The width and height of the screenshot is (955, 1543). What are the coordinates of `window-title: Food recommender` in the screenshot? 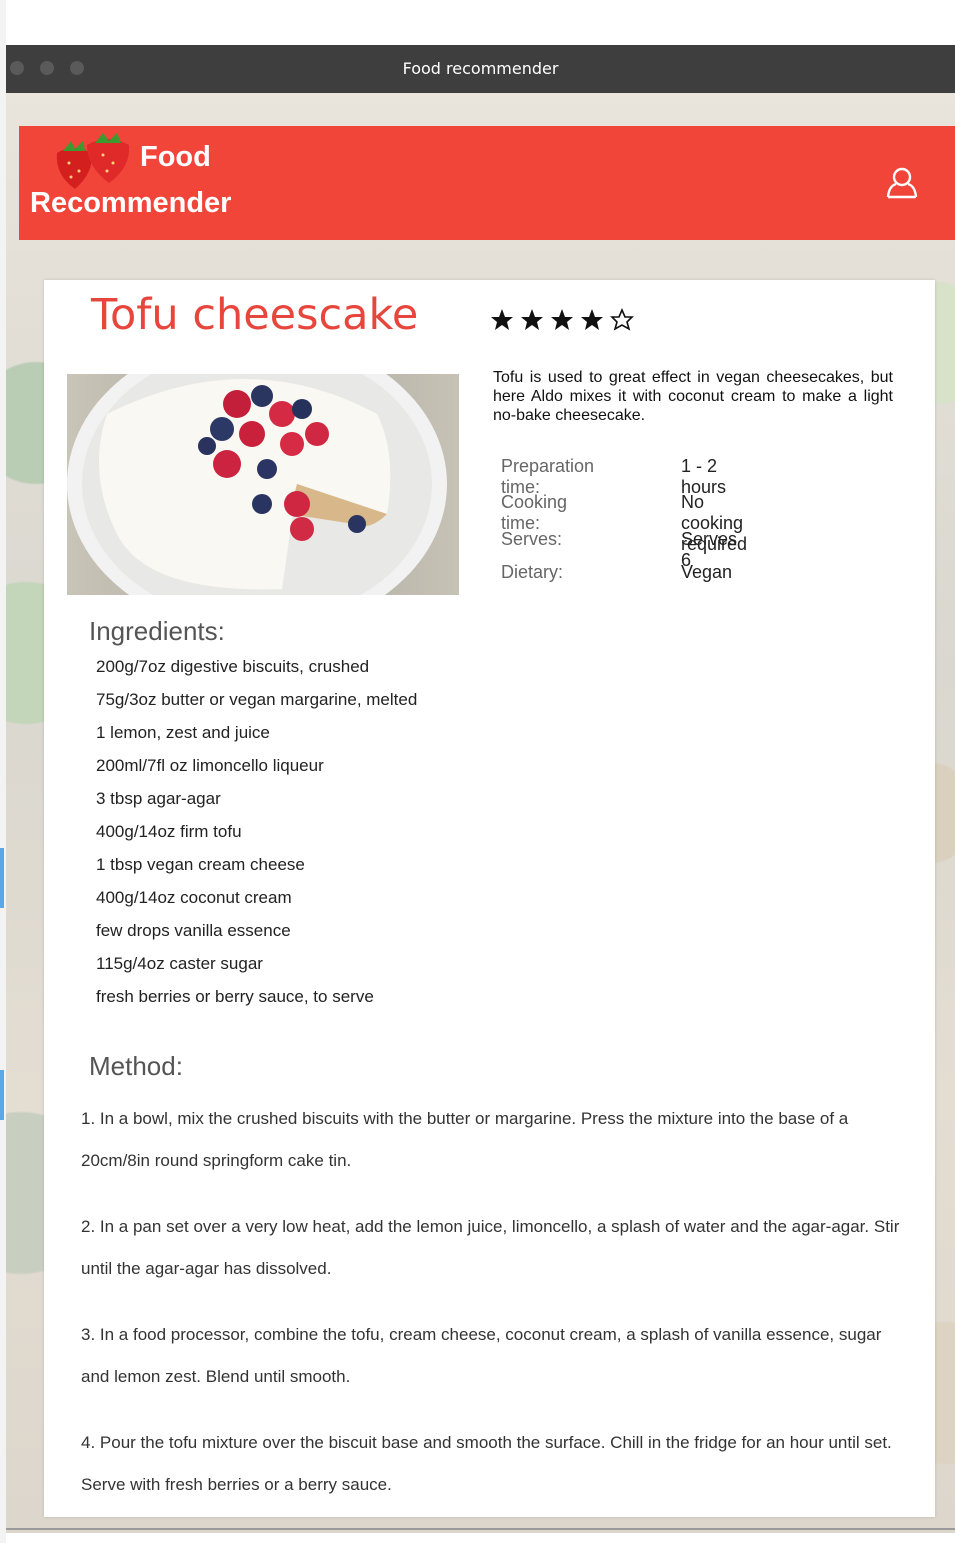 It's located at (480, 68).